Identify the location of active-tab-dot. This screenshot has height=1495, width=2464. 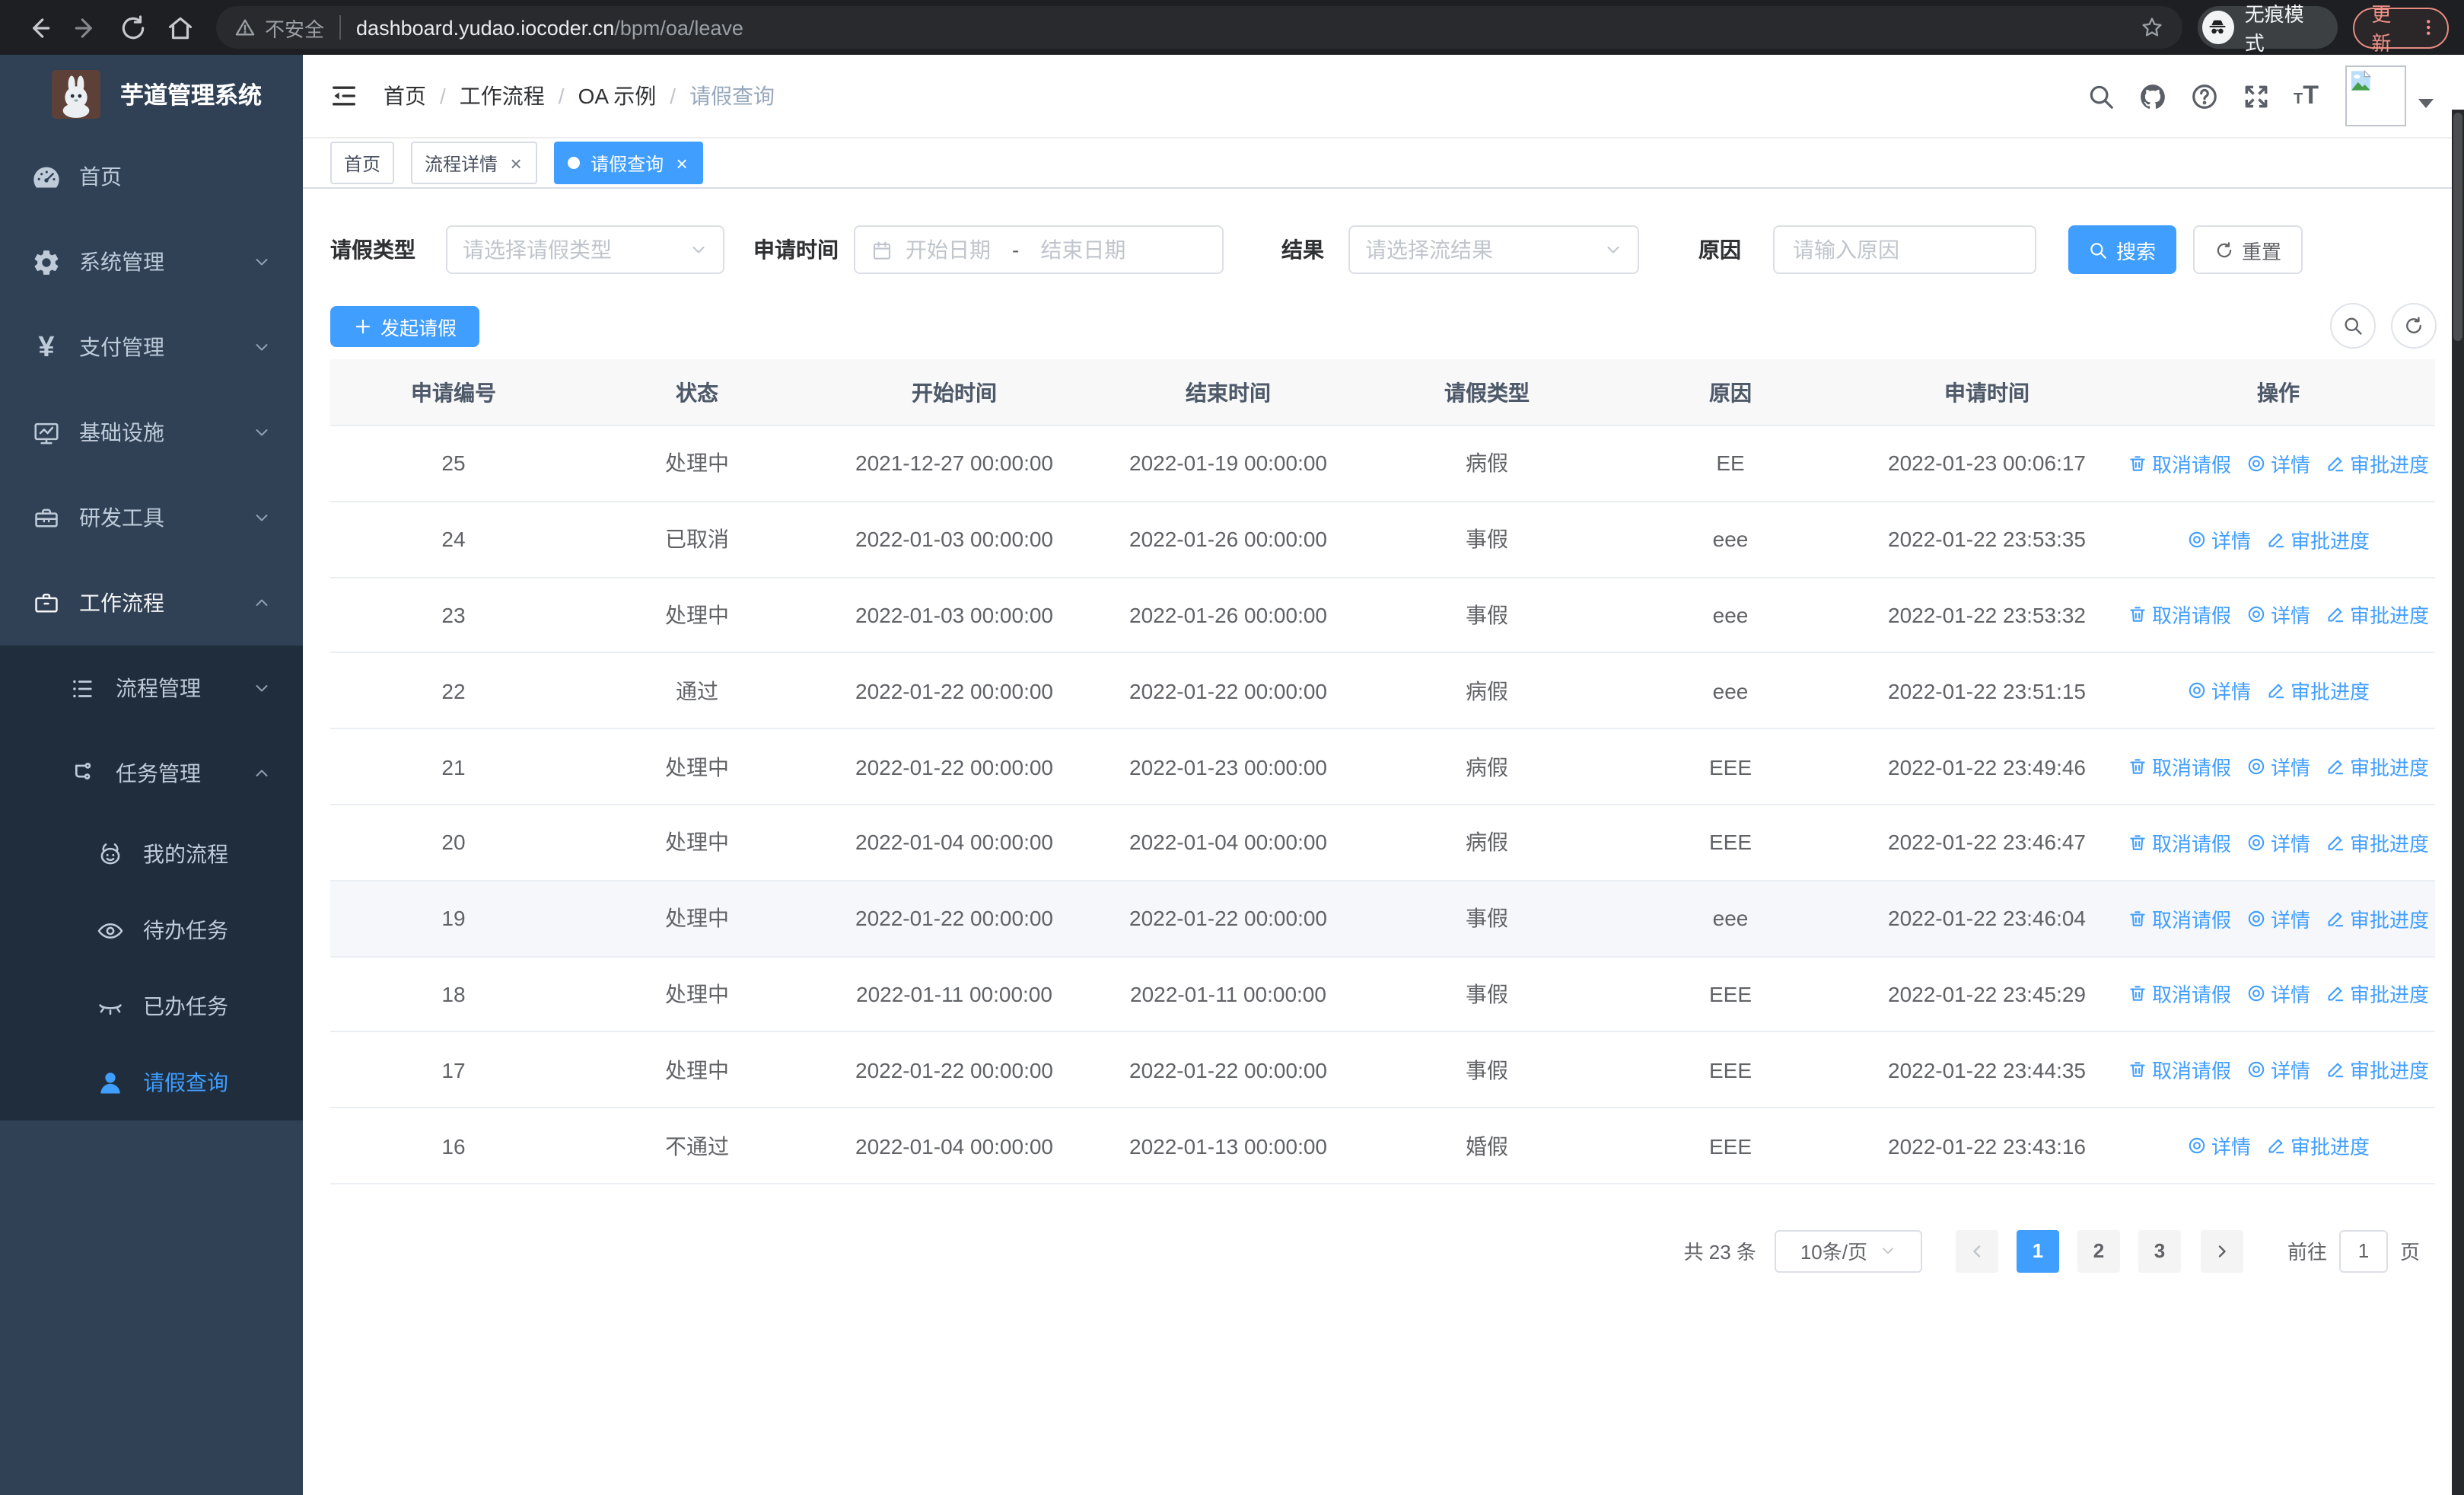
(574, 163).